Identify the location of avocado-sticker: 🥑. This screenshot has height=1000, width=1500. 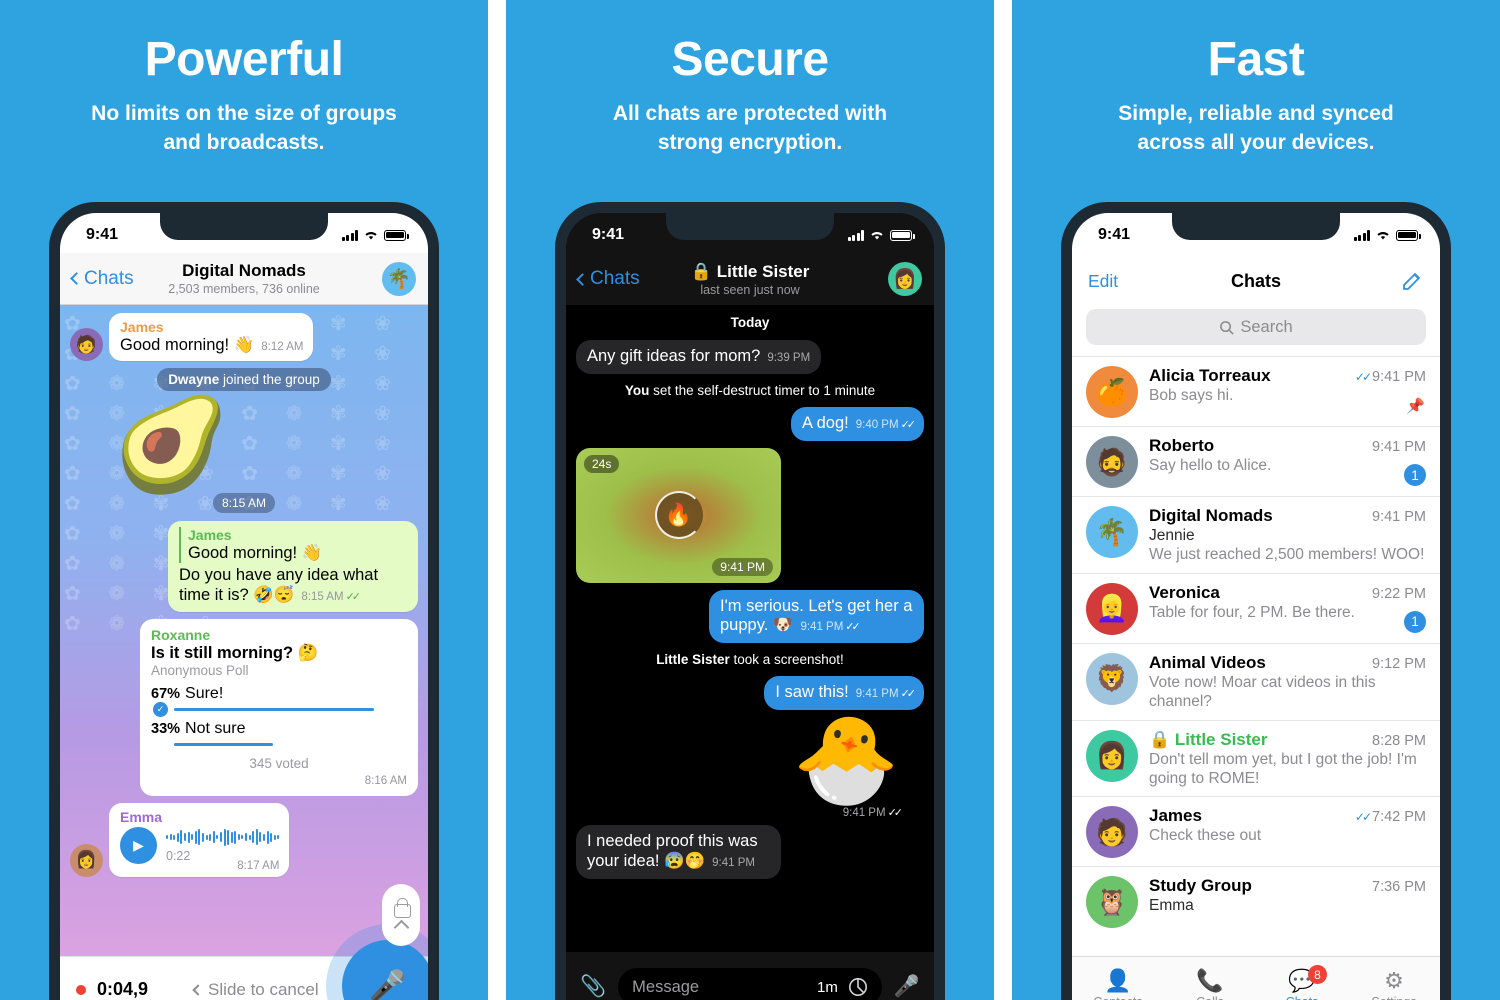
(266, 445).